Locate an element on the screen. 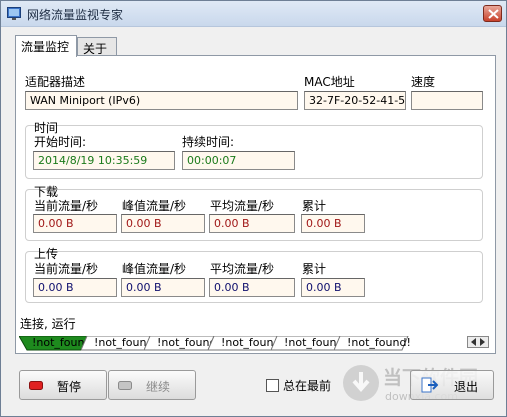  download-total-label: 累计 is located at coordinates (314, 206).